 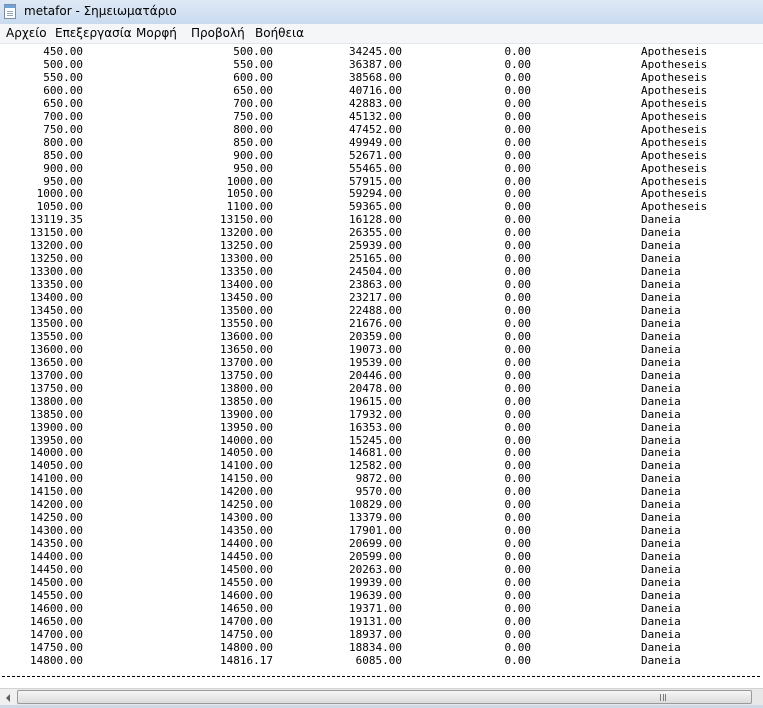 What do you see at coordinates (375, 64) in the screenshot?
I see `amount-value: 36387.00` at bounding box center [375, 64].